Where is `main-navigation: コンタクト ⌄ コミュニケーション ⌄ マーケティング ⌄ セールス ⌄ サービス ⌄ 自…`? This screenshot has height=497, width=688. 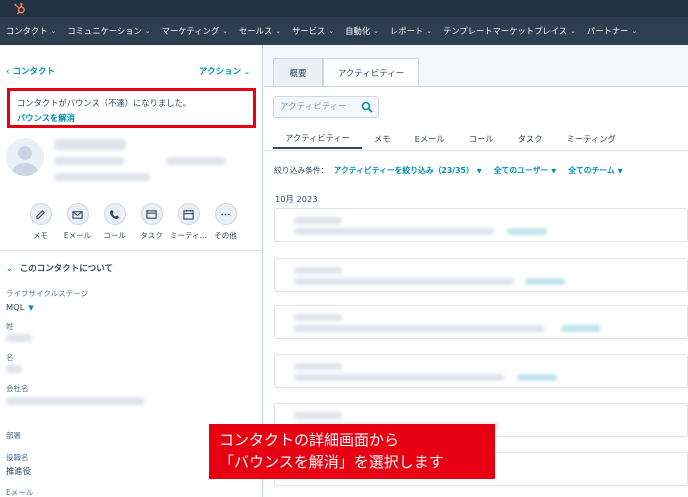 main-navigation: コンタクト ⌄ コミュニケーション ⌄ マーケティング ⌄ セールス ⌄ サービス ⌄ 自… is located at coordinates (344, 31).